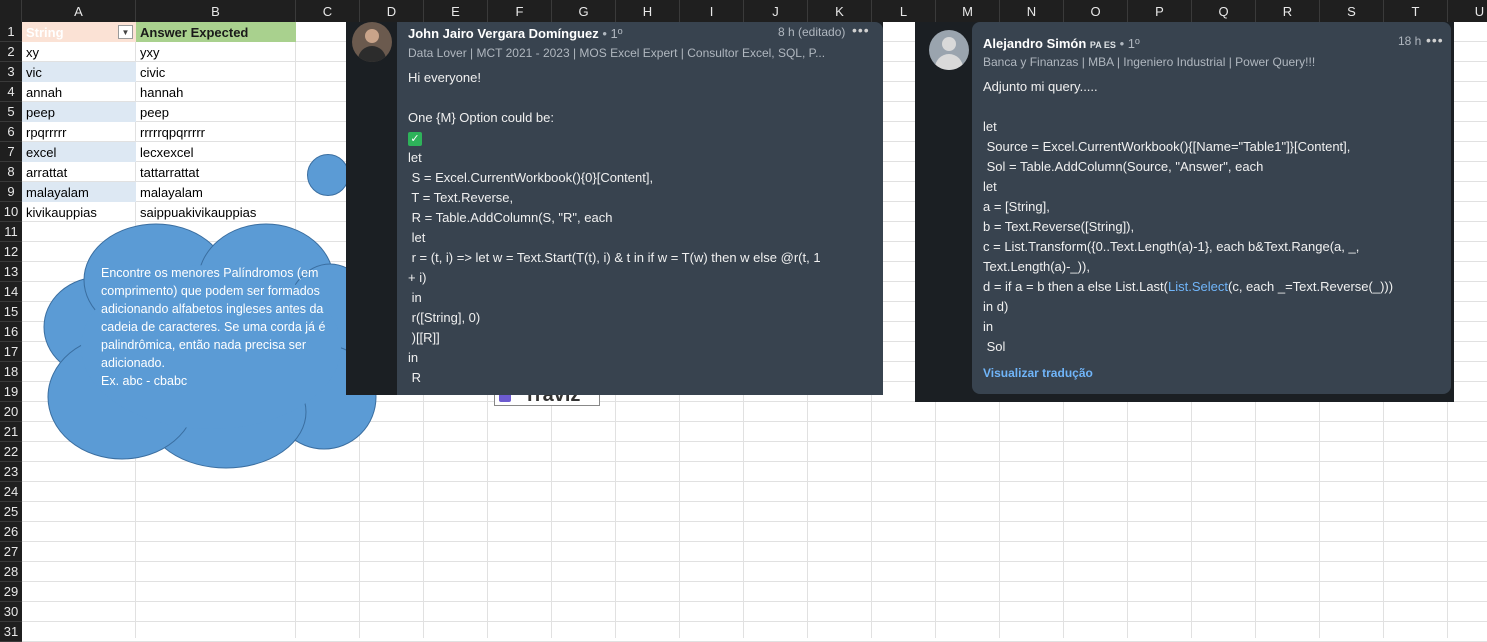  Describe the element at coordinates (216, 11) in the screenshot. I see `column-header-b: B` at that location.